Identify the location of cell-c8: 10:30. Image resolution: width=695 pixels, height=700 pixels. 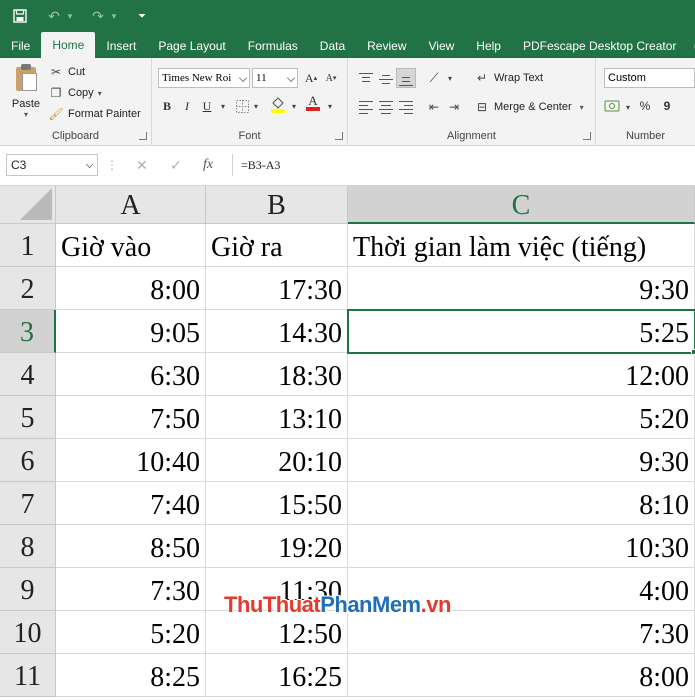
(521, 546).